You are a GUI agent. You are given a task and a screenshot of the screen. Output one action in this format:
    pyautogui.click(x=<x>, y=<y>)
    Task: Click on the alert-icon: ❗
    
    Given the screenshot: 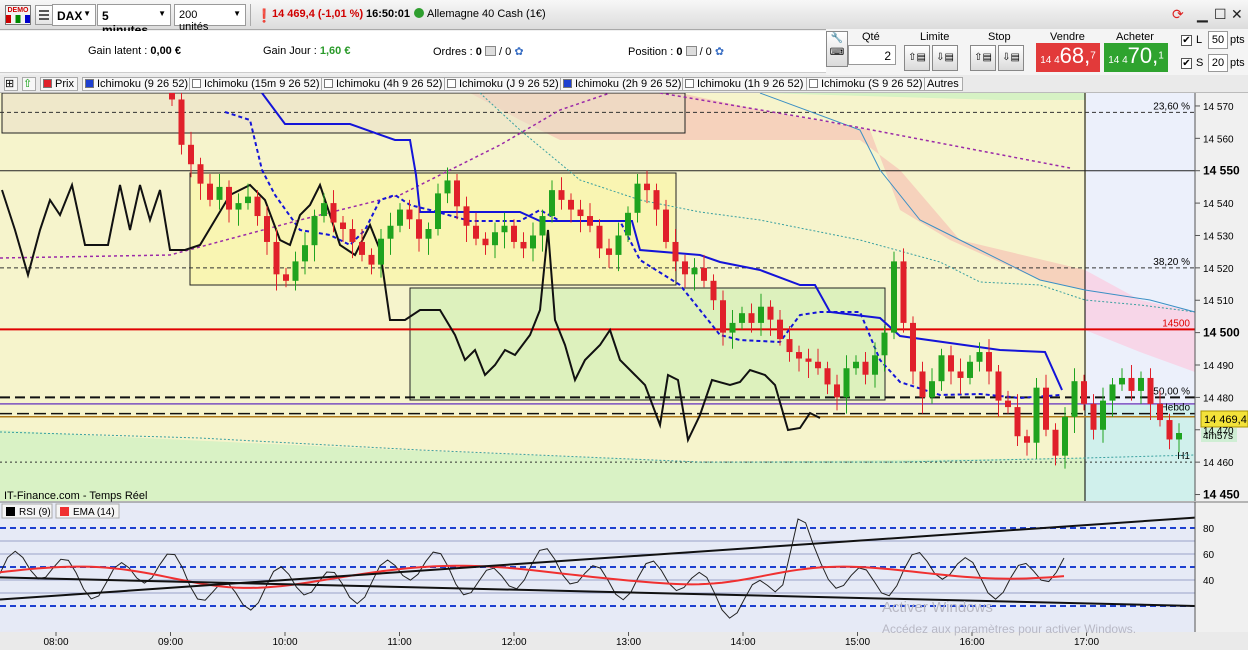 What is the action you would take?
    pyautogui.click(x=264, y=16)
    